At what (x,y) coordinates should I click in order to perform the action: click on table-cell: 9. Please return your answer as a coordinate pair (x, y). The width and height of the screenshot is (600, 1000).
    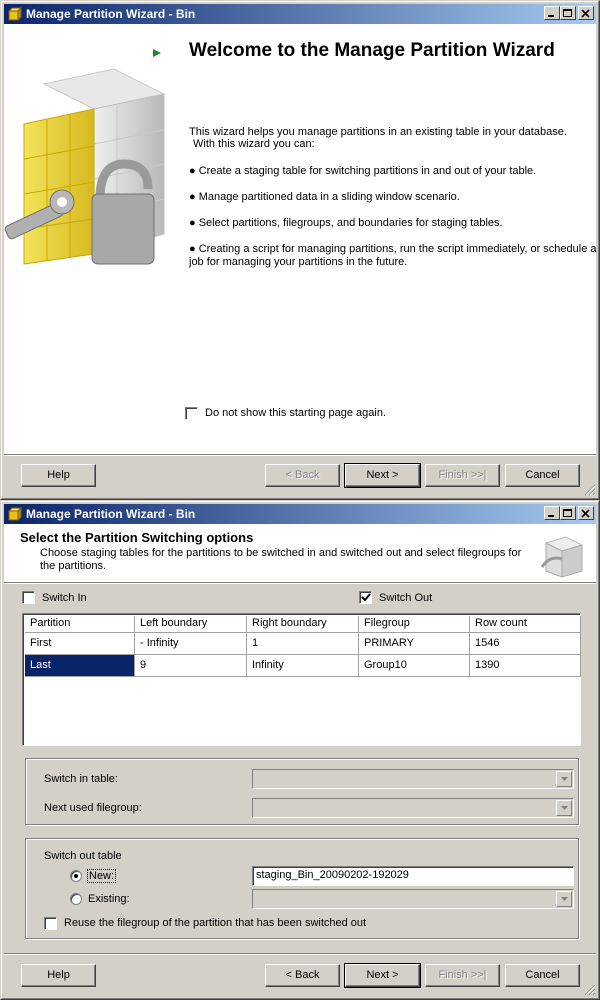
    Looking at the image, I should click on (191, 666).